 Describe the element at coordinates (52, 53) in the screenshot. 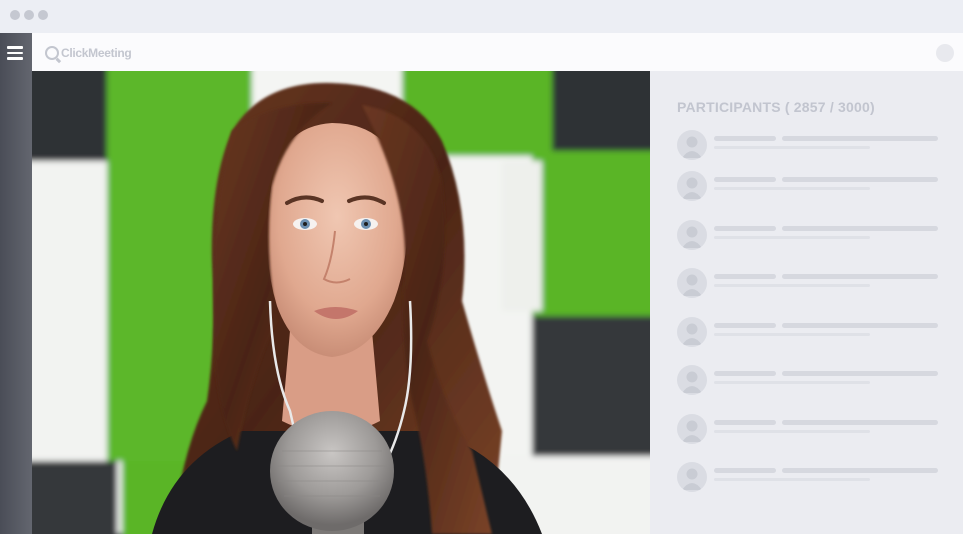

I see `logo-mark-icon` at that location.